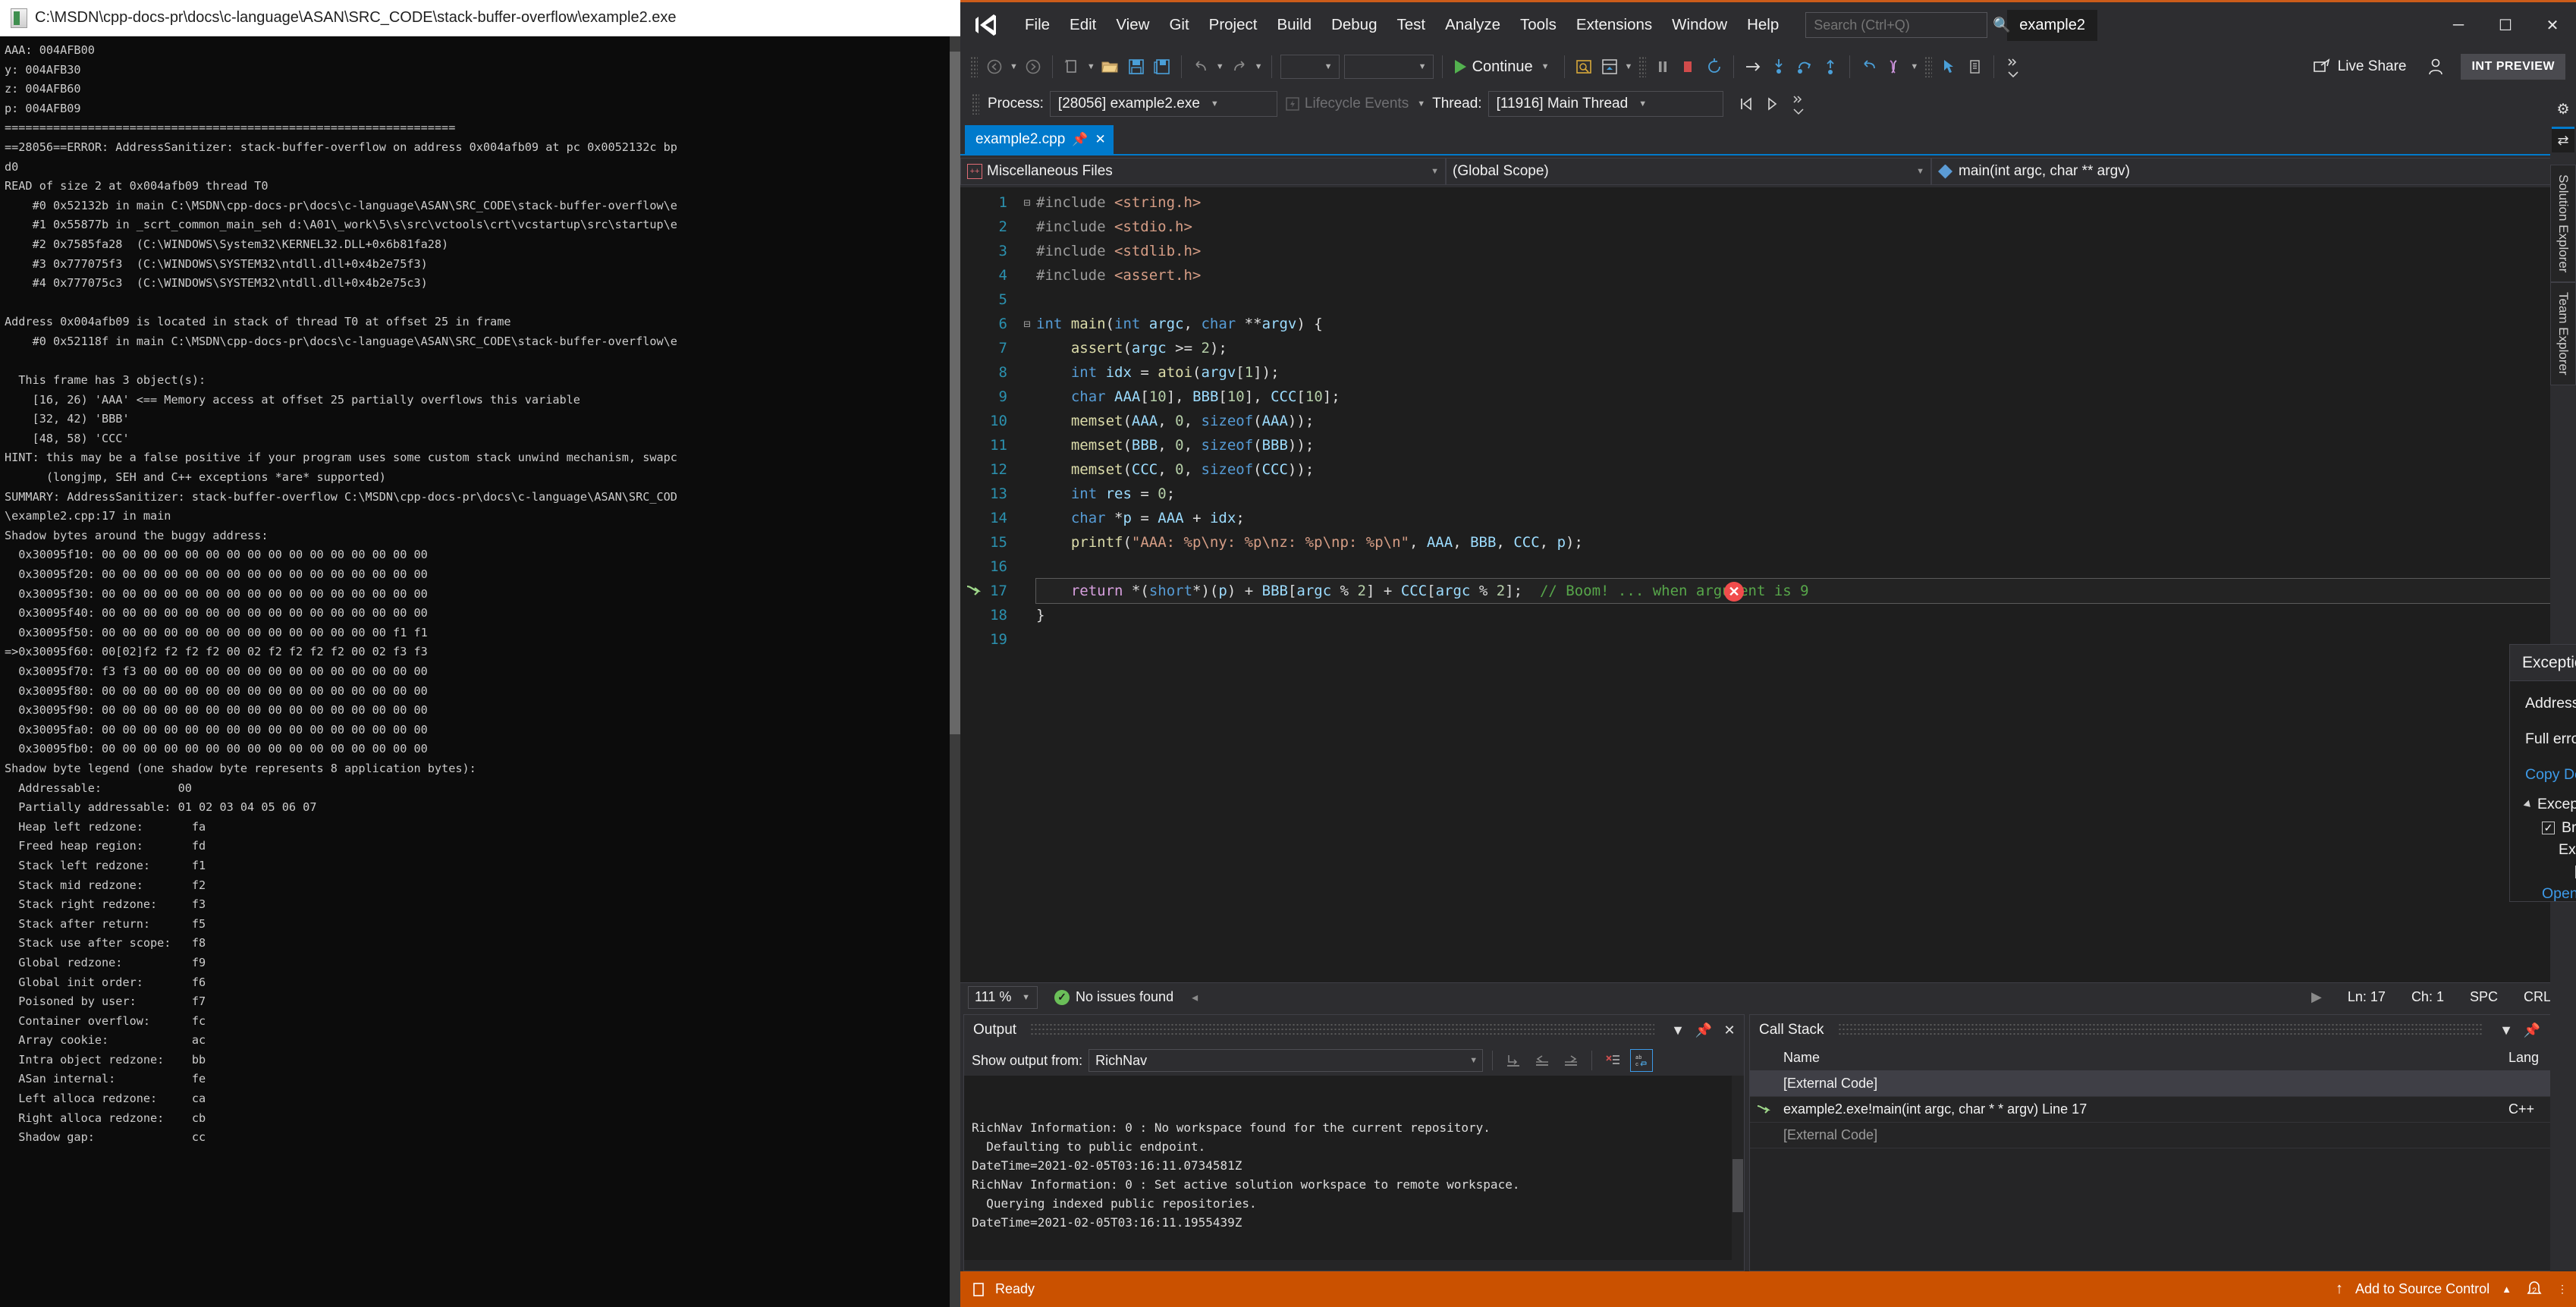  I want to click on menu-item-debug: Debug, so click(1354, 25).